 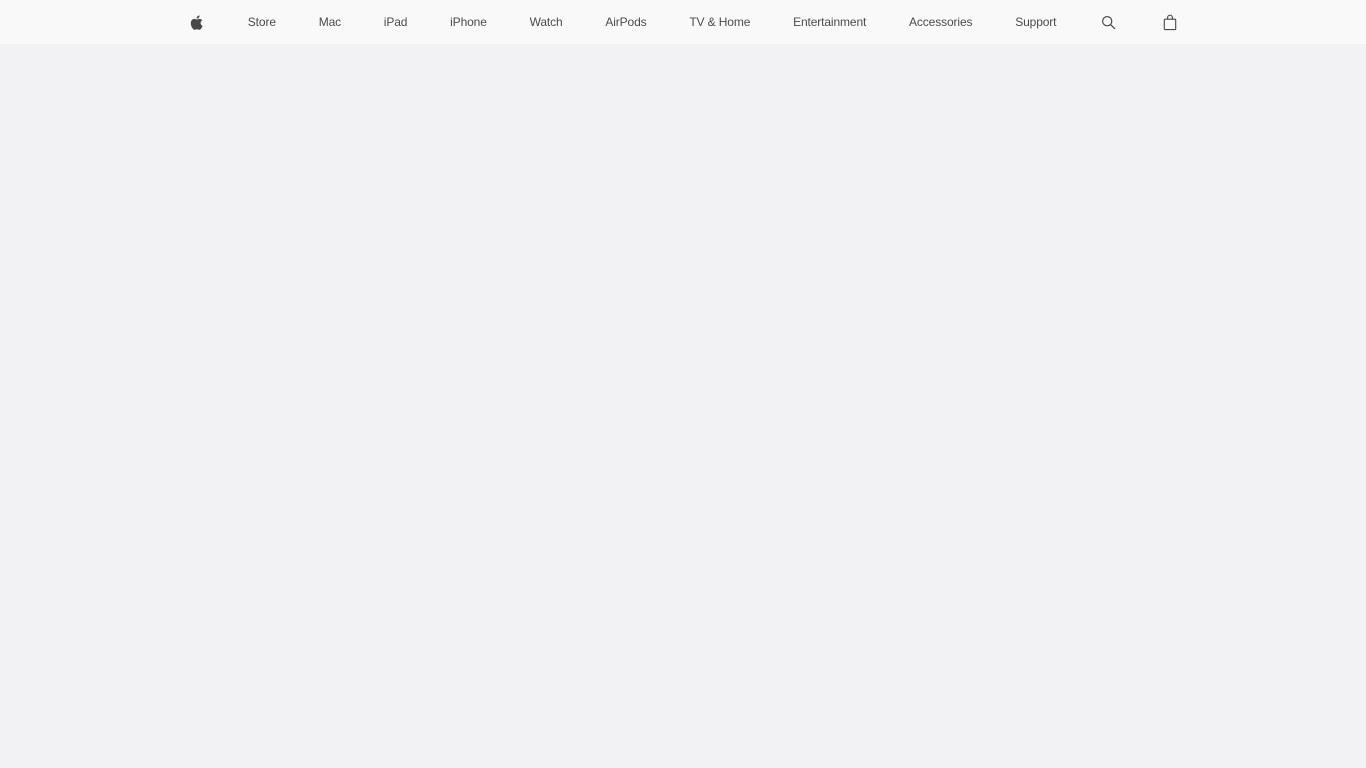 I want to click on shopping-bag-icon, so click(x=1170, y=22).